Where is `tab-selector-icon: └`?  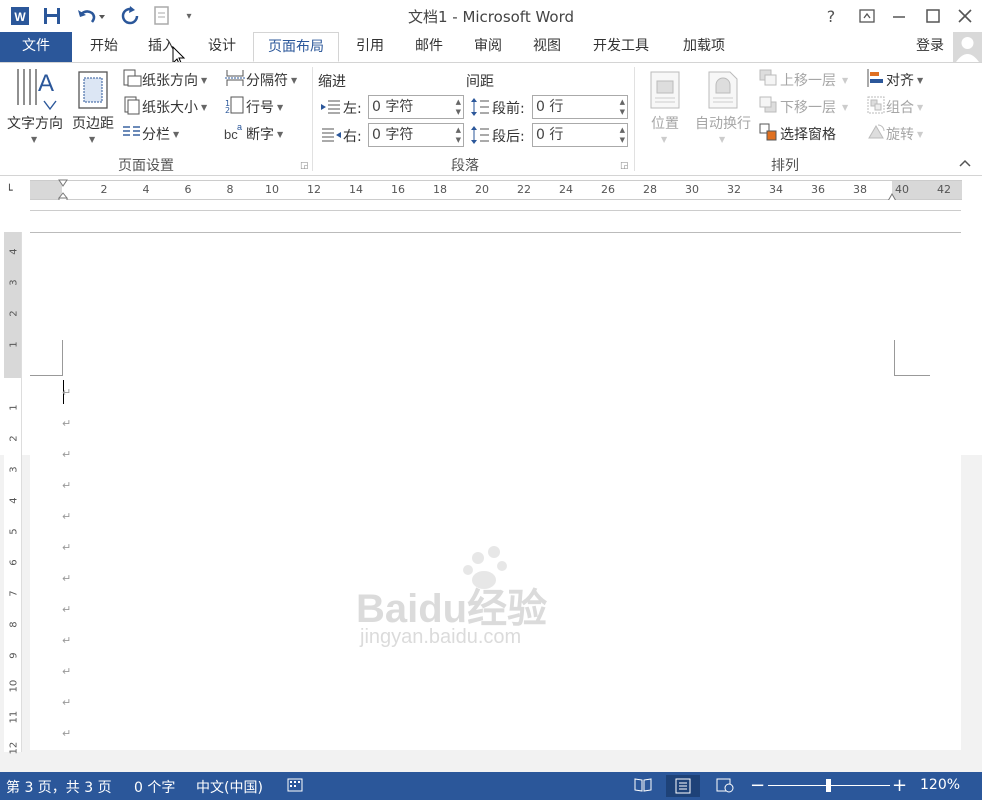 tab-selector-icon: └ is located at coordinates (14, 191).